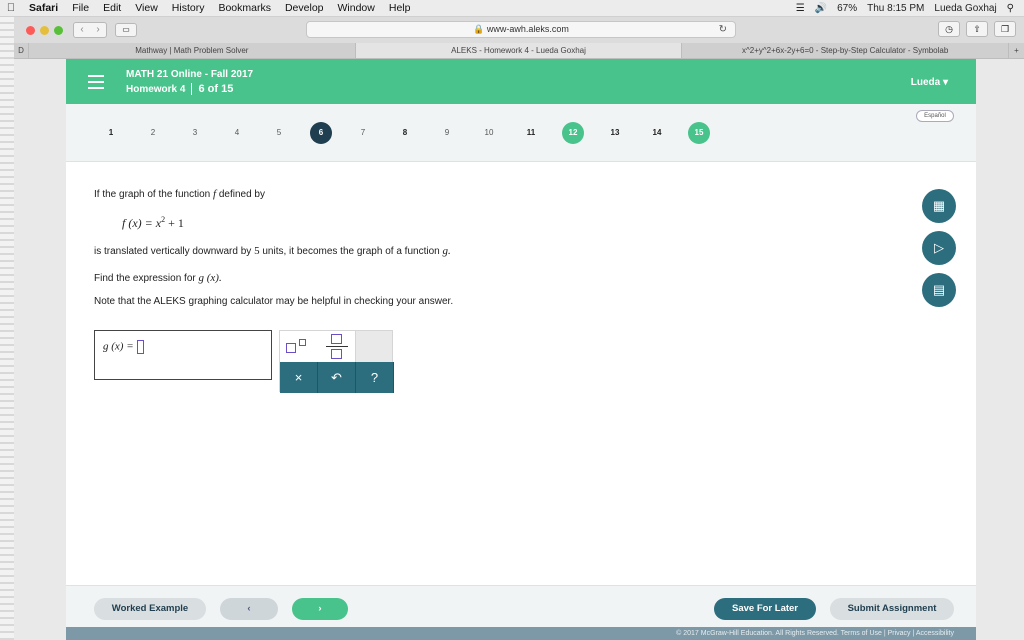 This screenshot has height=640, width=1024. What do you see at coordinates (531, 133) in the screenshot?
I see `question-11-button: 11` at bounding box center [531, 133].